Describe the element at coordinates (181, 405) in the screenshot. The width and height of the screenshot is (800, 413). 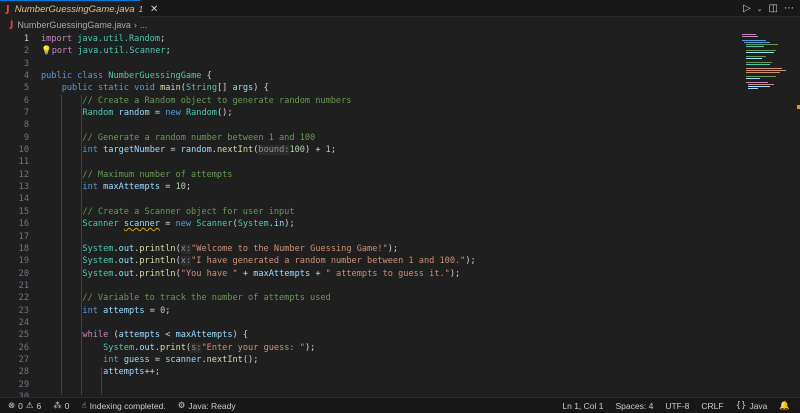
I see `gear-icon: ⚙` at that location.